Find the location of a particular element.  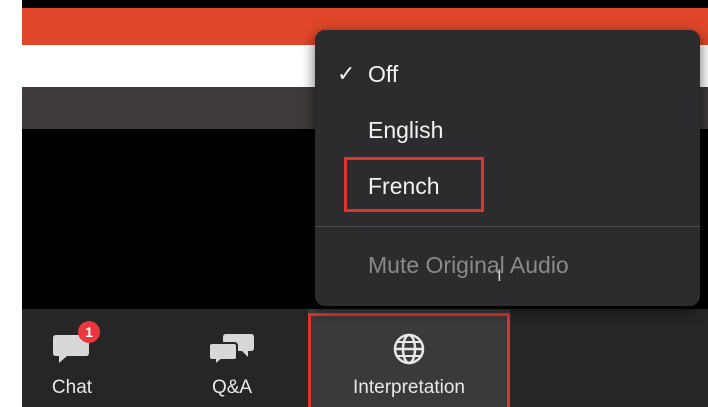

chat-button: 1 Chat is located at coordinates (72, 358).